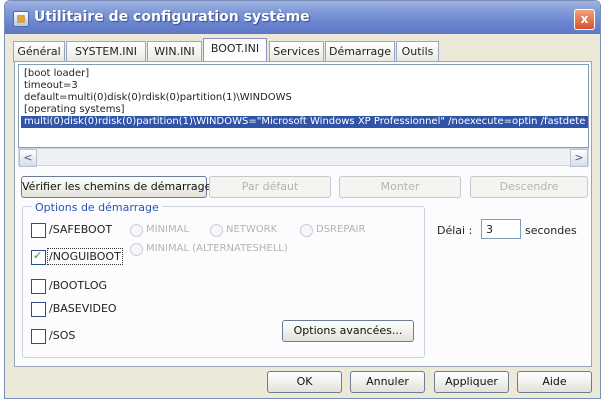 This screenshot has height=399, width=601. What do you see at coordinates (252, 229) in the screenshot?
I see `network-label: NETWORK` at bounding box center [252, 229].